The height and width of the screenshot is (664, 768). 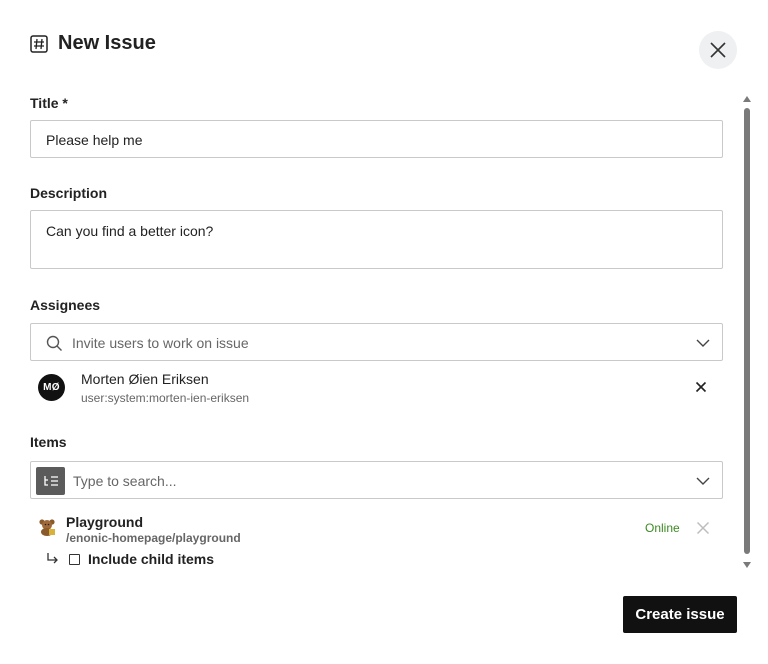 I want to click on remove-assignee-icon, so click(x=701, y=387).